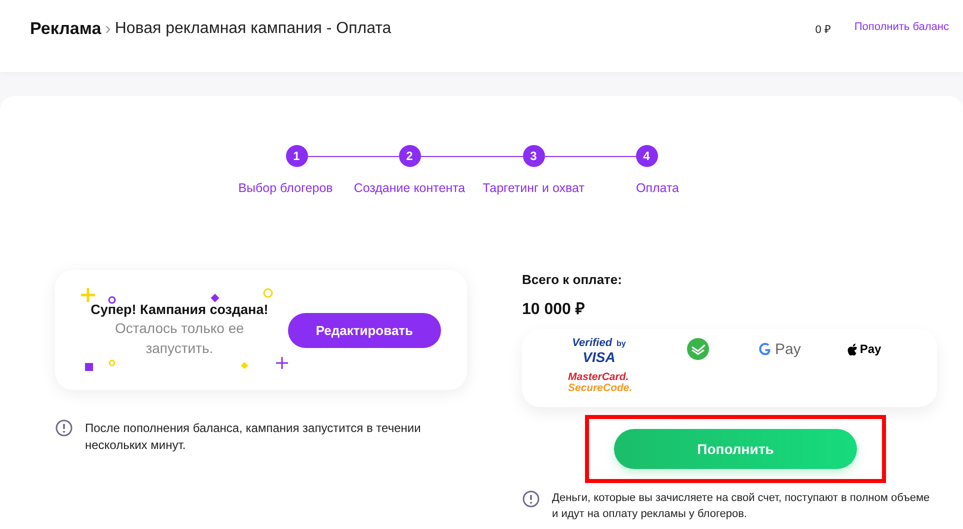 This screenshot has width=963, height=529. What do you see at coordinates (410, 188) in the screenshot?
I see `step-label: Создание контента` at bounding box center [410, 188].